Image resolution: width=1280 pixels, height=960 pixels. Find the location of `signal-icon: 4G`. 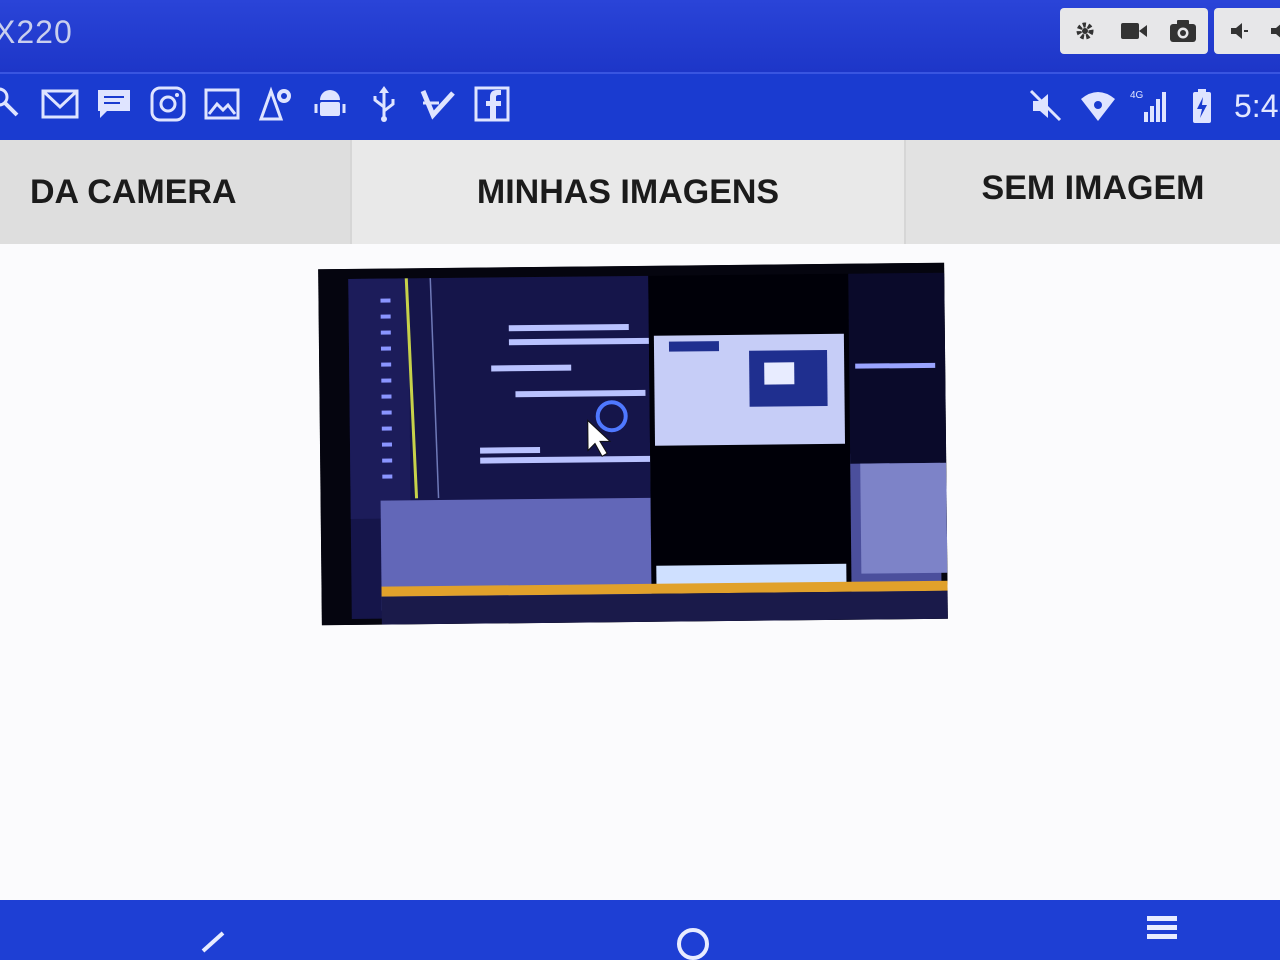

signal-icon: 4G is located at coordinates (1150, 106).